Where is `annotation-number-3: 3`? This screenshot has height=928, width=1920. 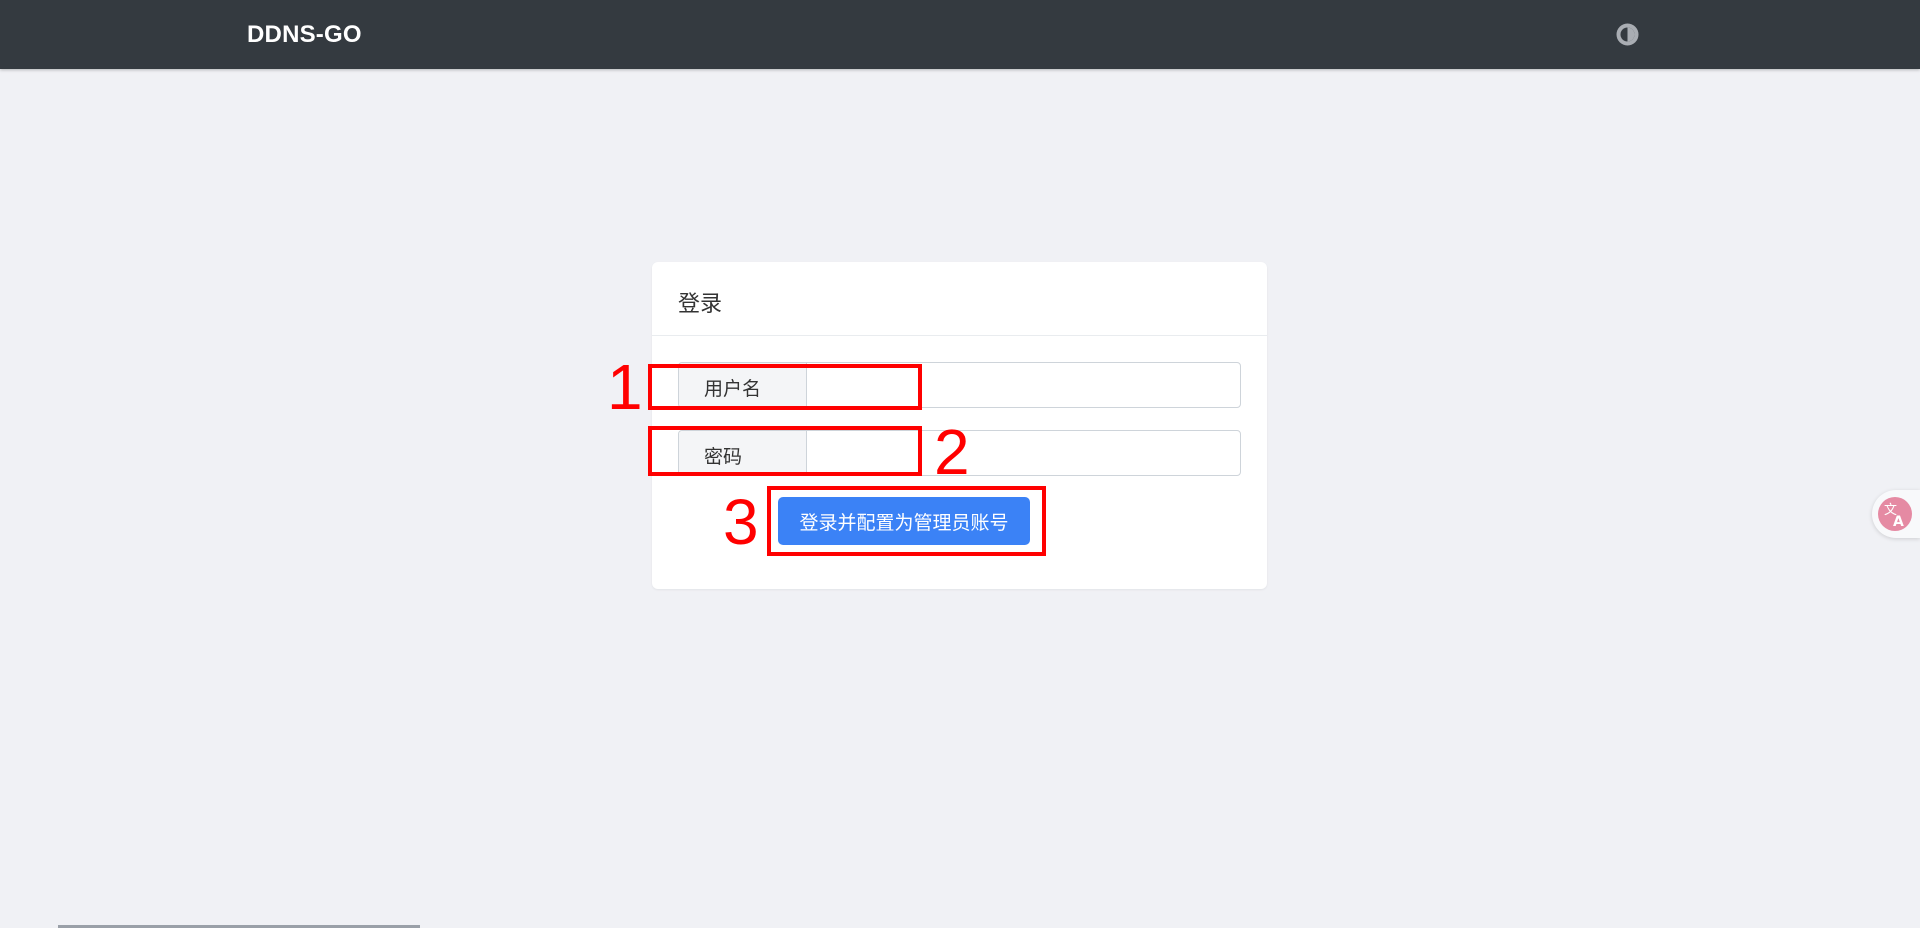 annotation-number-3: 3 is located at coordinates (741, 522).